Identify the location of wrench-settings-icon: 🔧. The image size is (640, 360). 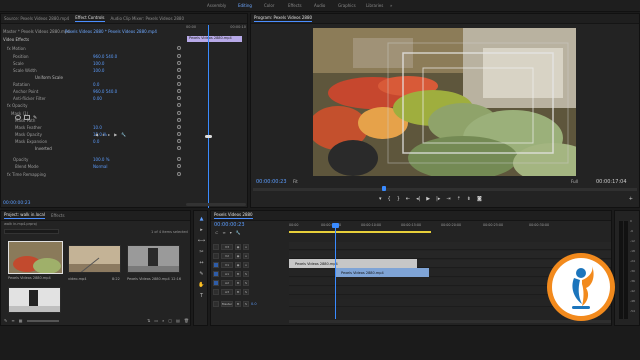
(238, 232).